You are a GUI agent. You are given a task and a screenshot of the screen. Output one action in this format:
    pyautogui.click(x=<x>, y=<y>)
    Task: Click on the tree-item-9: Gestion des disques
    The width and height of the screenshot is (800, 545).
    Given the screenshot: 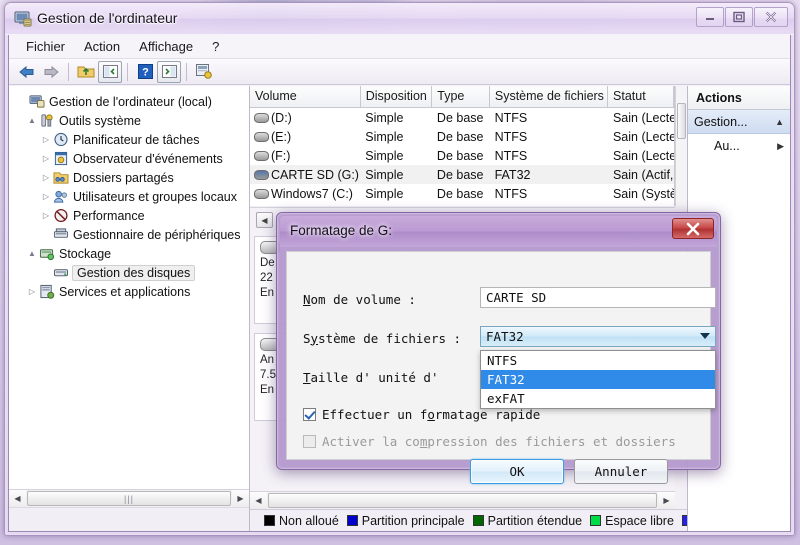 What is the action you would take?
    pyautogui.click(x=129, y=272)
    